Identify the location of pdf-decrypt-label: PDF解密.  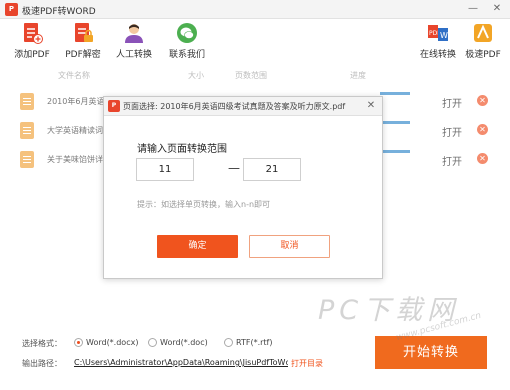
(83, 55).